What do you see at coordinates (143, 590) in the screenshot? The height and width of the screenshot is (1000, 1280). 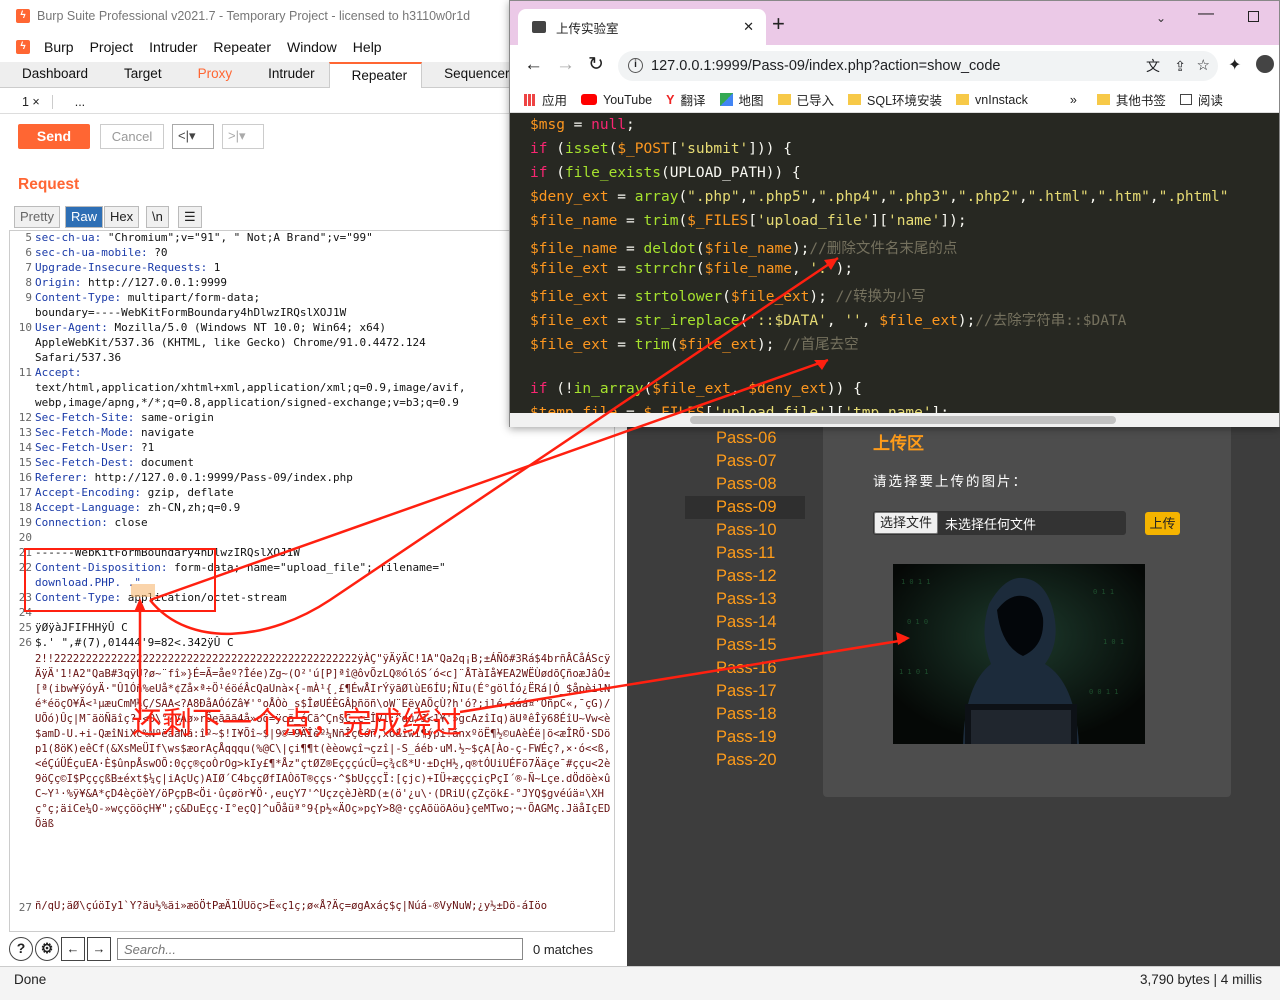 I see `highlight-dots` at bounding box center [143, 590].